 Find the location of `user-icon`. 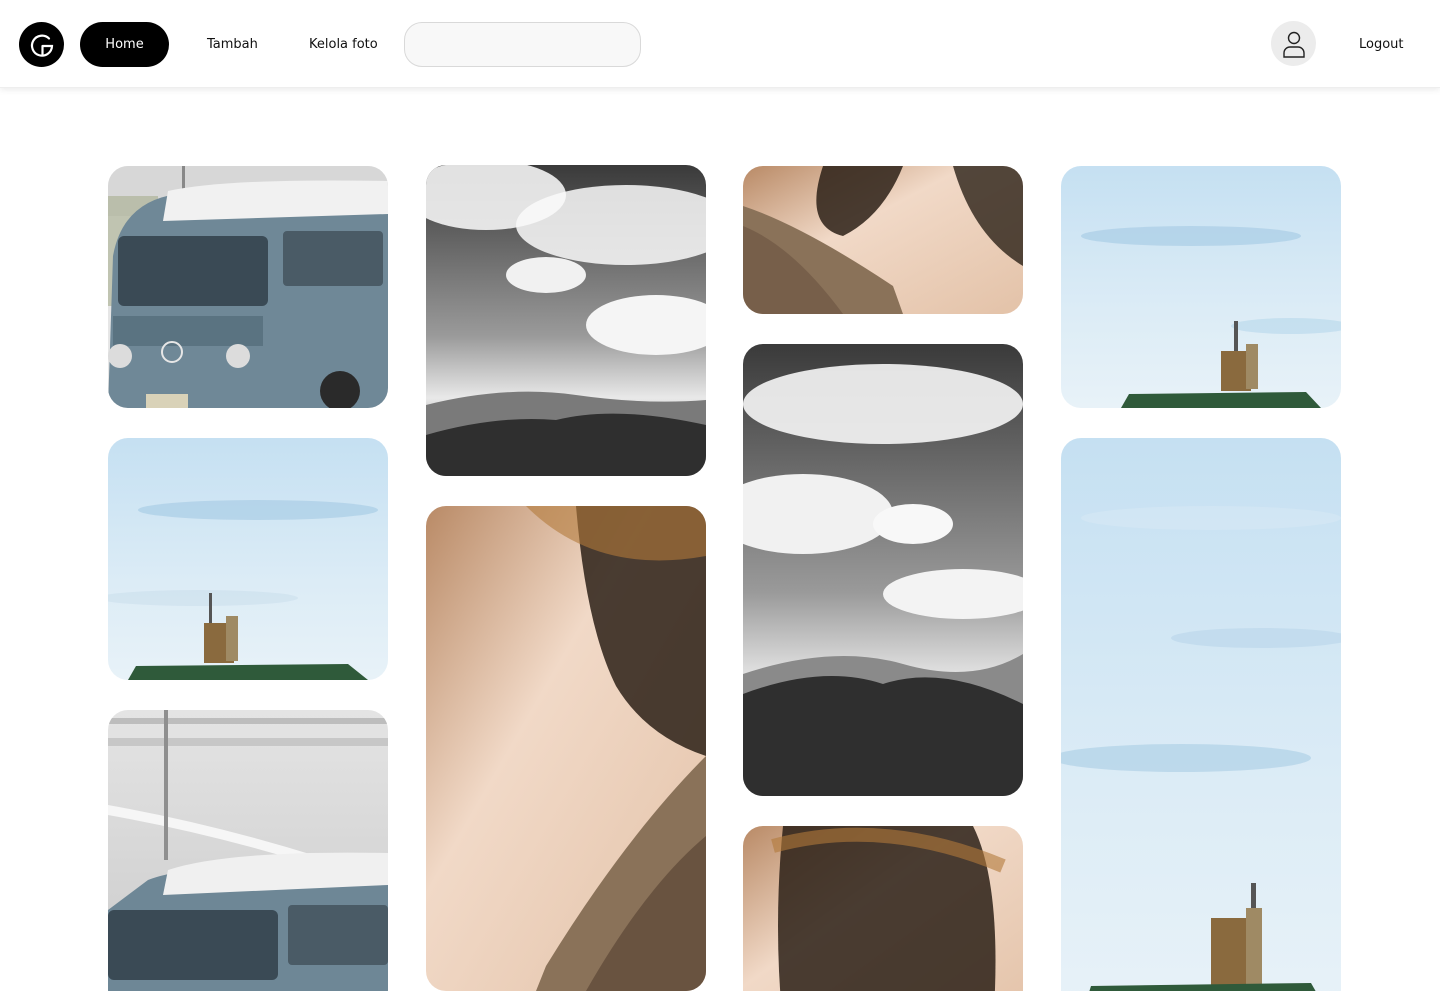

user-icon is located at coordinates (1293, 44).